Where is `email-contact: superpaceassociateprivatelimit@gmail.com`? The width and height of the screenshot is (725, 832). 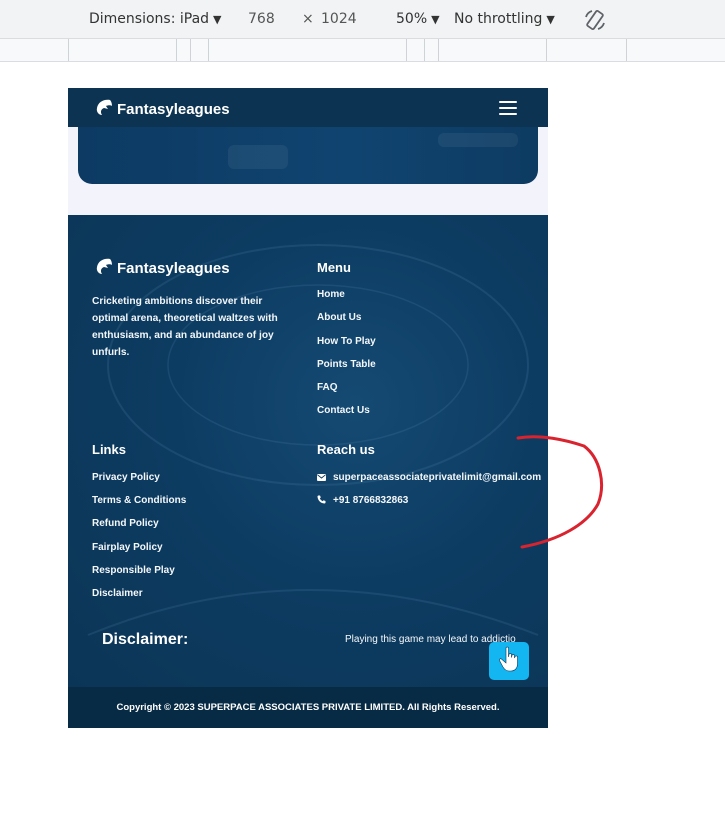
email-contact: superpaceassociateprivatelimit@gmail.com is located at coordinates (429, 477).